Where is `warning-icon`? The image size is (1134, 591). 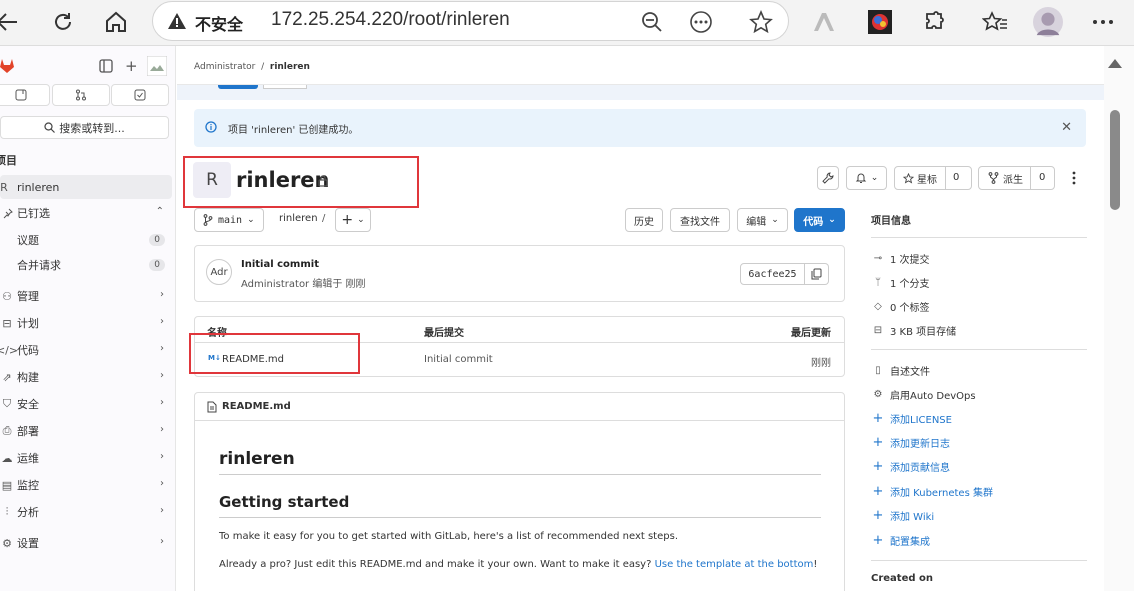
warning-icon is located at coordinates (177, 22).